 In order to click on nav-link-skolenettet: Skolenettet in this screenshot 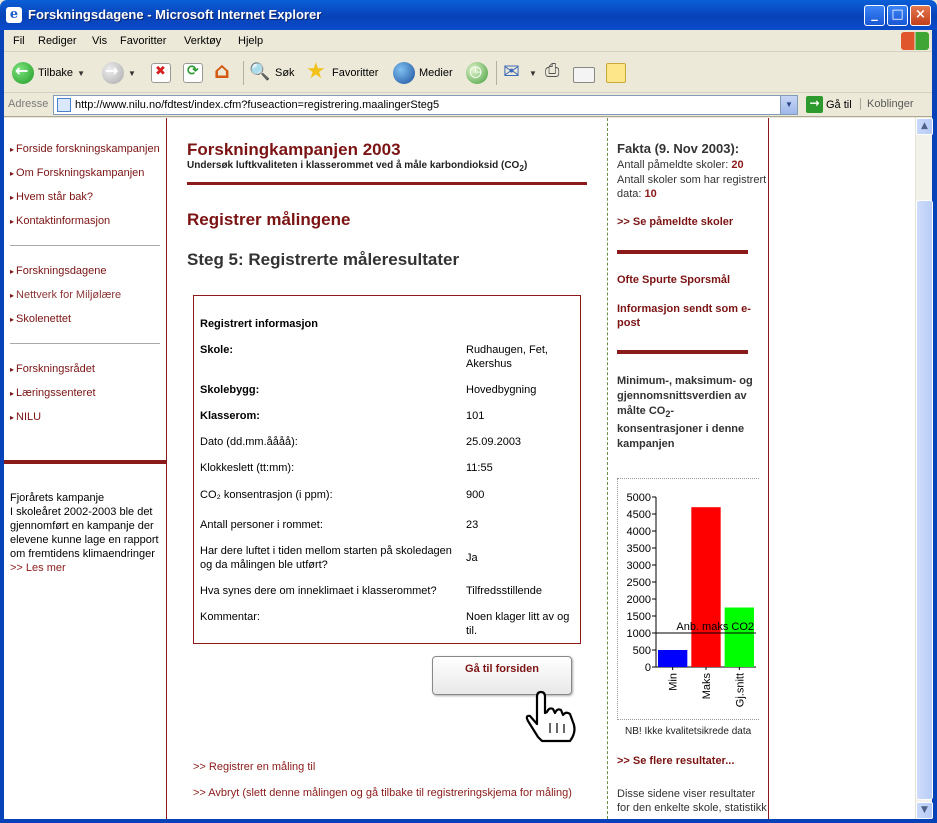, I will do `click(40, 319)`.